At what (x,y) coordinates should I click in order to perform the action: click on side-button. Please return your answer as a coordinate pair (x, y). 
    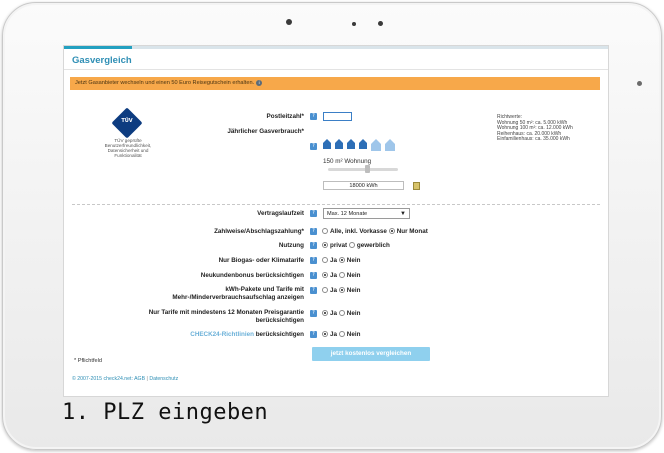
    Looking at the image, I should click on (639, 83).